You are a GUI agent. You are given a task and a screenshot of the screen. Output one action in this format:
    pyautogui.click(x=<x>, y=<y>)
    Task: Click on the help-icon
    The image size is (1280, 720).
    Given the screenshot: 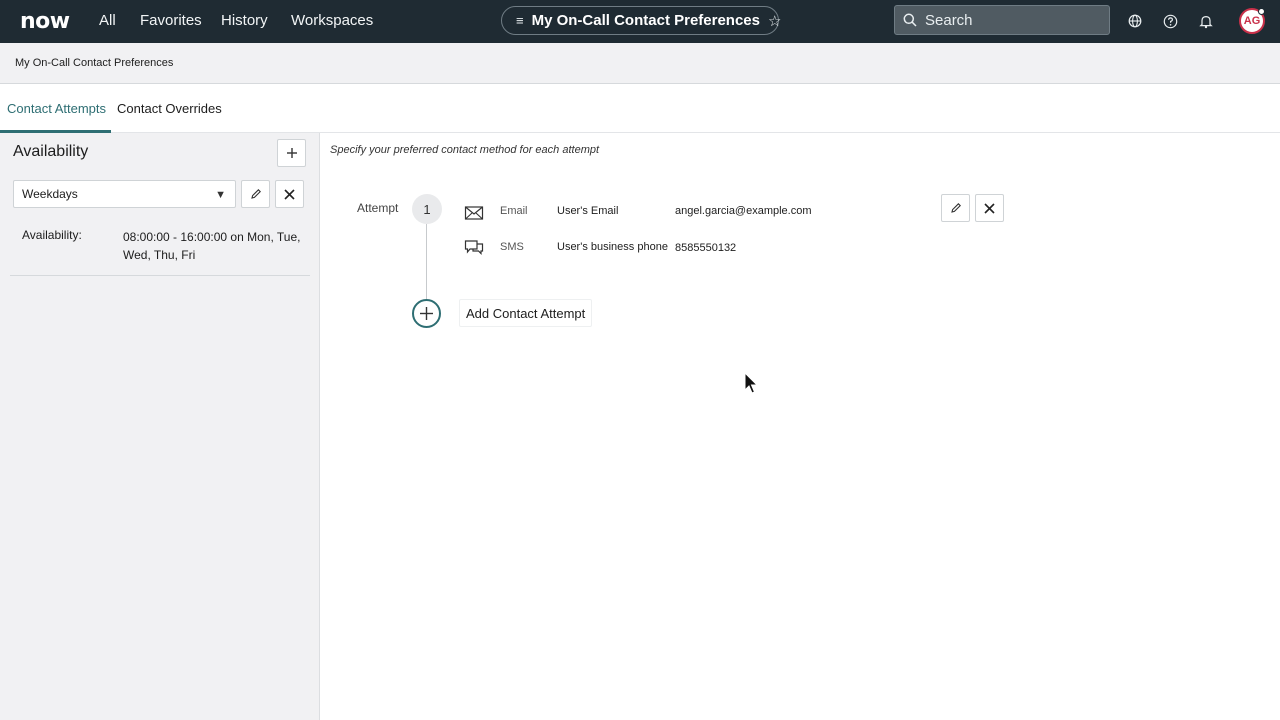 What is the action you would take?
    pyautogui.click(x=1170, y=21)
    